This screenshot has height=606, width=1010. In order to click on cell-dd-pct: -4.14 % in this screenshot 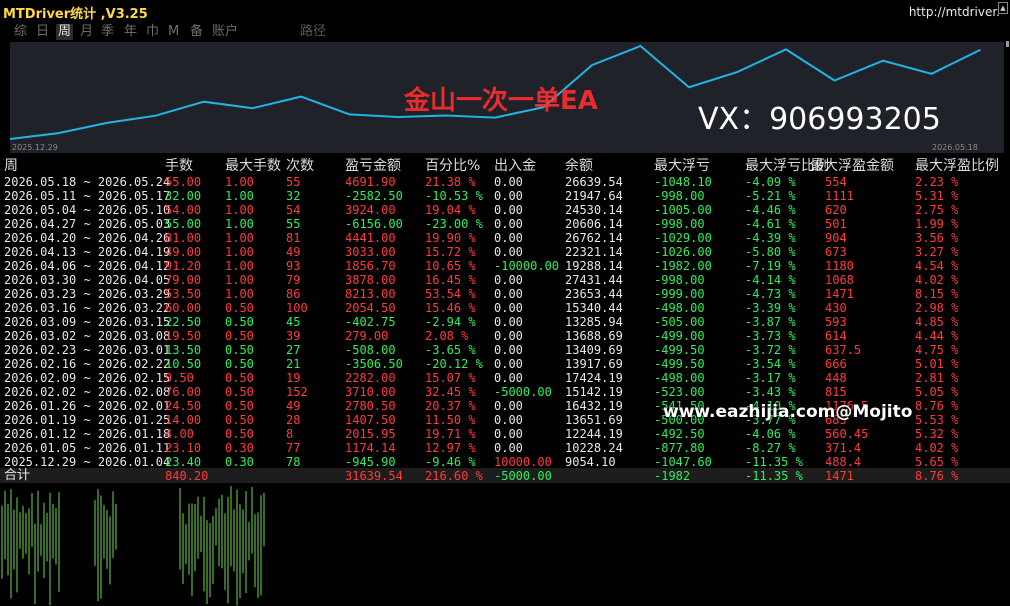, I will do `click(770, 280)`.